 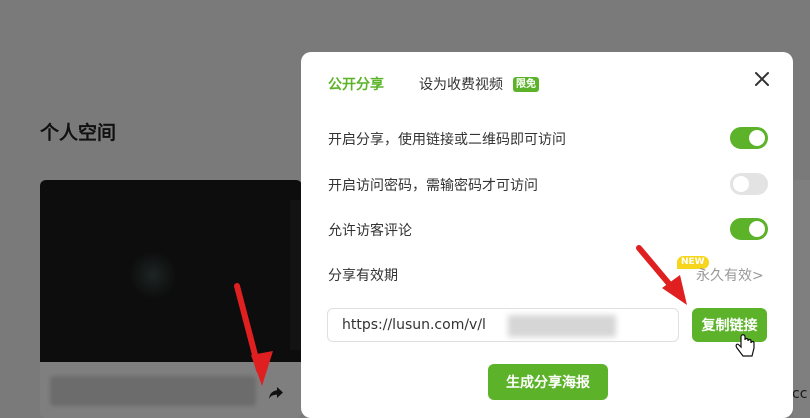 I want to click on password-toggle, so click(x=749, y=184).